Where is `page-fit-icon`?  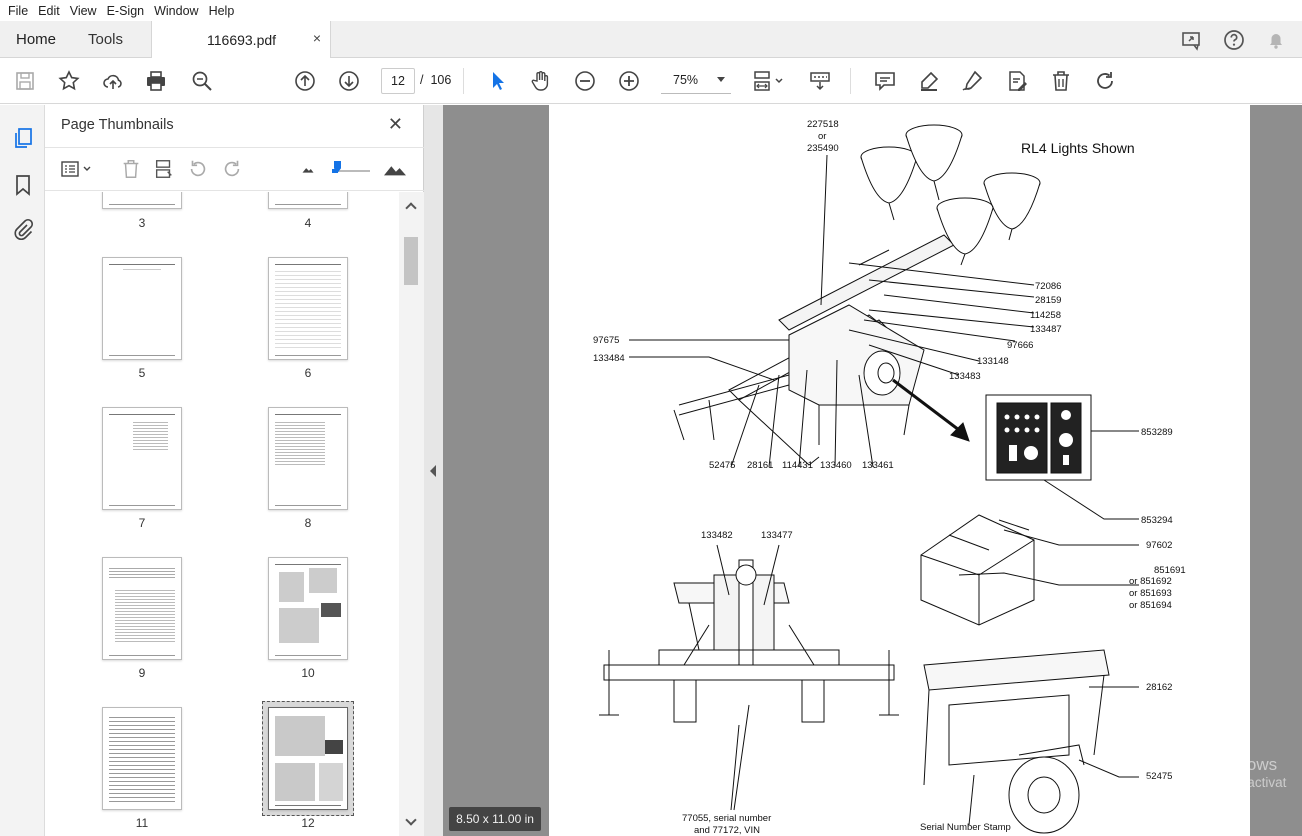 page-fit-icon is located at coordinates (769, 81).